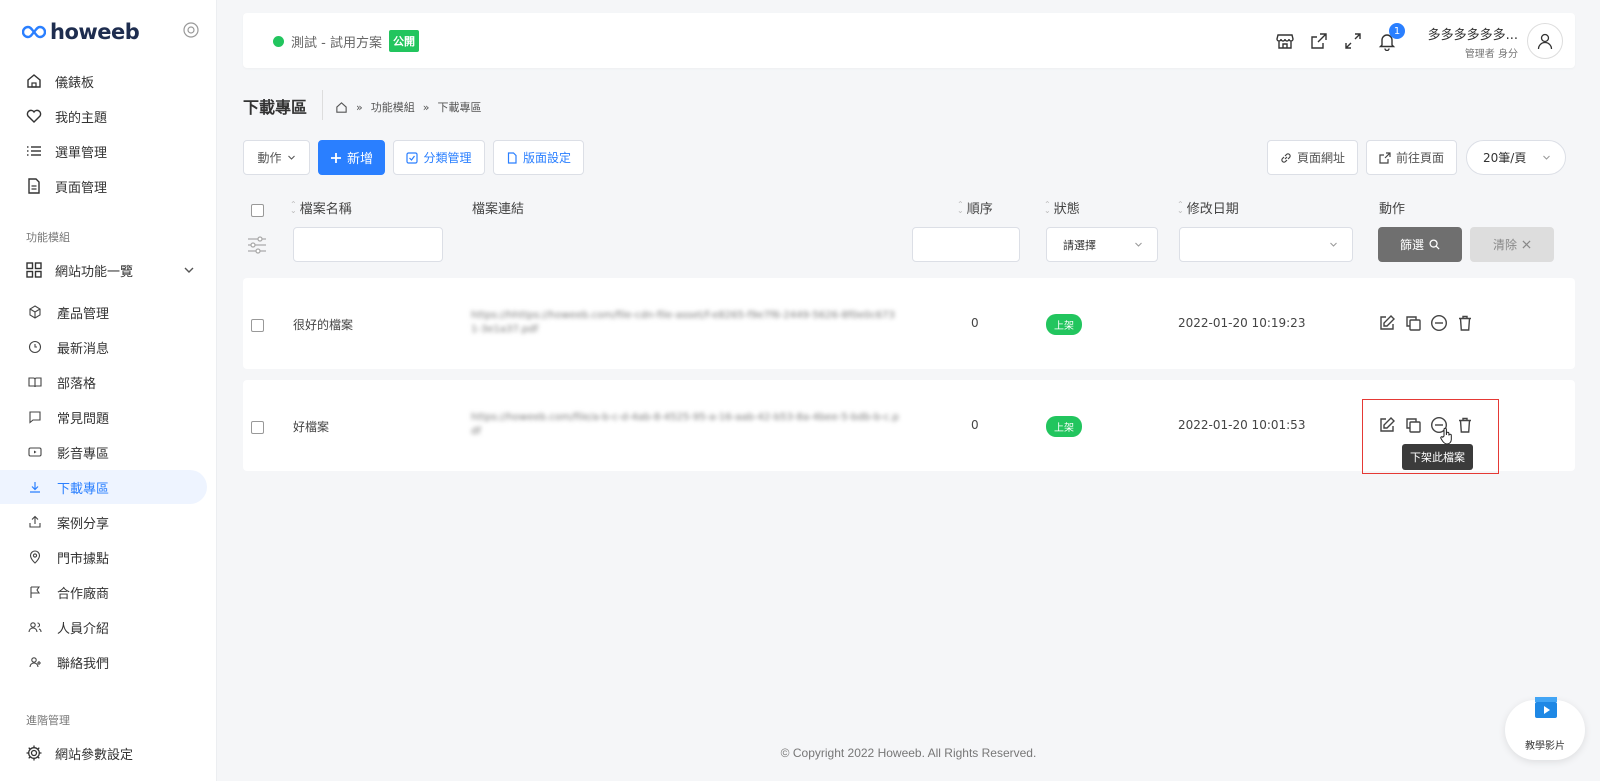 Image resolution: width=1600 pixels, height=781 pixels. Describe the element at coordinates (321, 207) in the screenshot. I see `column-header-file-name: ⌃ ⌄ 檔案名稱` at that location.